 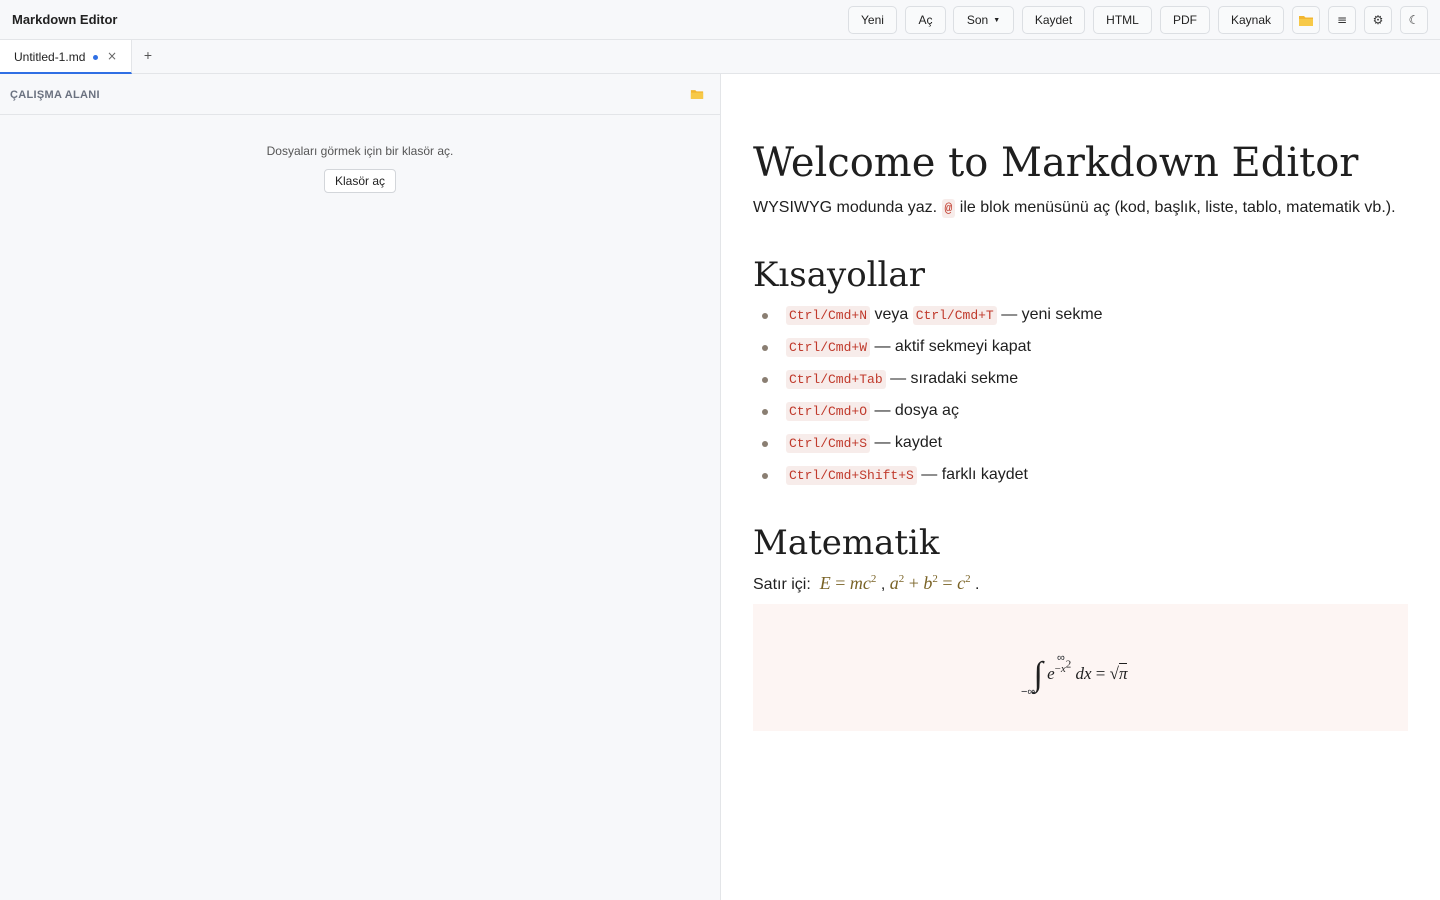 What do you see at coordinates (845, 207) in the screenshot?
I see `intro-text: WYSIWYG modunda yaz.` at bounding box center [845, 207].